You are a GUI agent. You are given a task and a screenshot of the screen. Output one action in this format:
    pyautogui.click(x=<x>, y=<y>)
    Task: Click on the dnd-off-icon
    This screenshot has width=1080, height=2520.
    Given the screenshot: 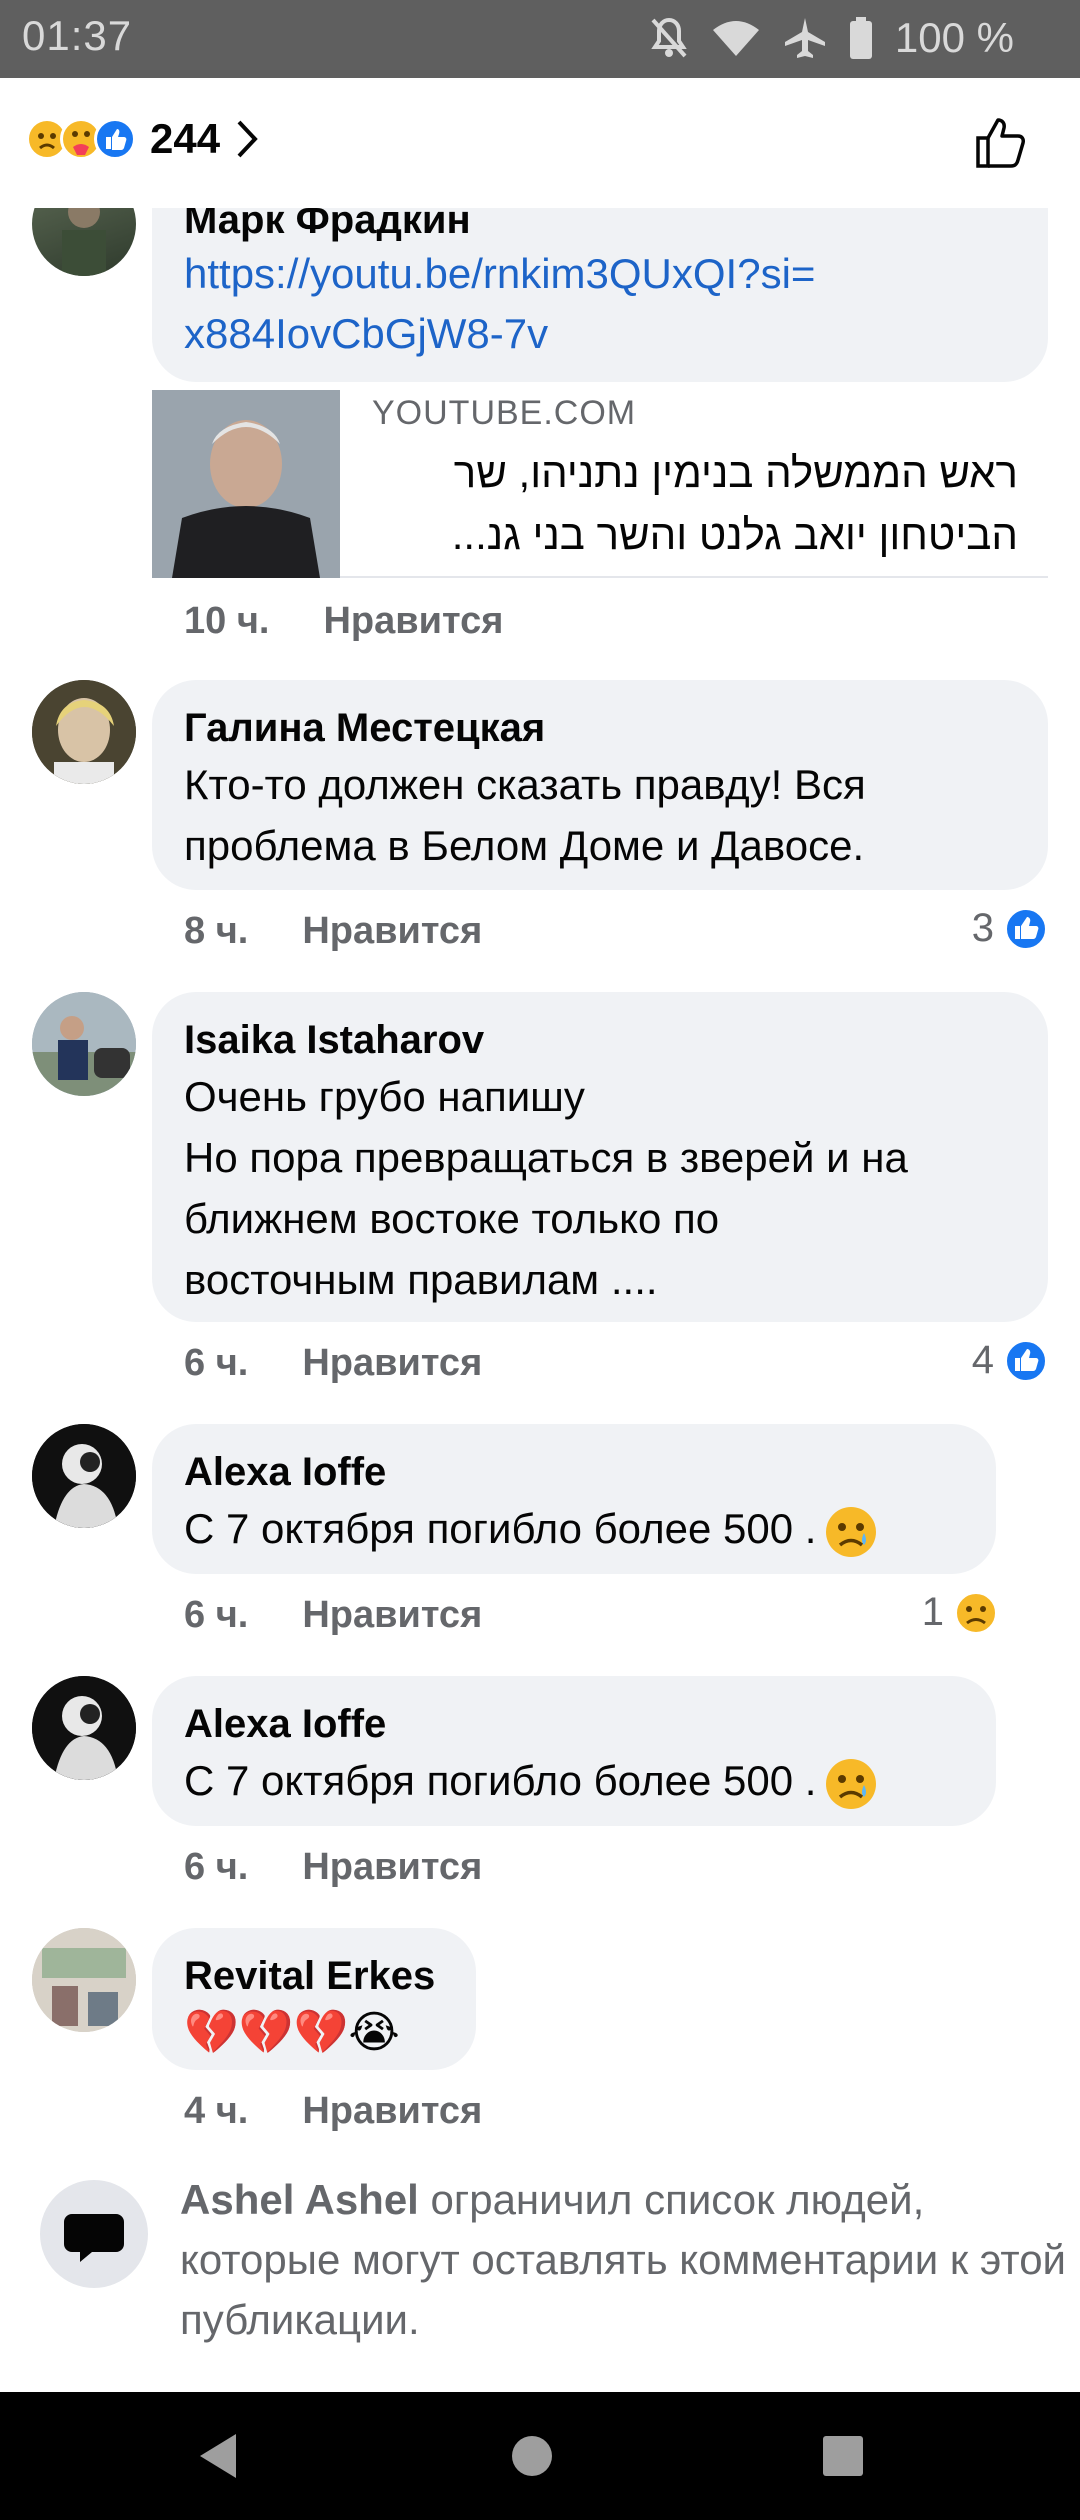 What is the action you would take?
    pyautogui.click(x=669, y=37)
    